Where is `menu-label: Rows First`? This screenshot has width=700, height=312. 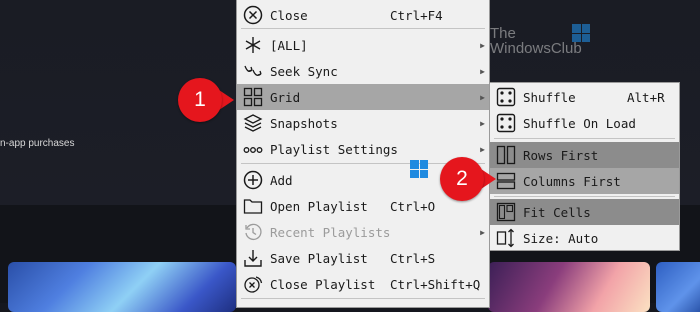 menu-label: Rows First is located at coordinates (561, 155).